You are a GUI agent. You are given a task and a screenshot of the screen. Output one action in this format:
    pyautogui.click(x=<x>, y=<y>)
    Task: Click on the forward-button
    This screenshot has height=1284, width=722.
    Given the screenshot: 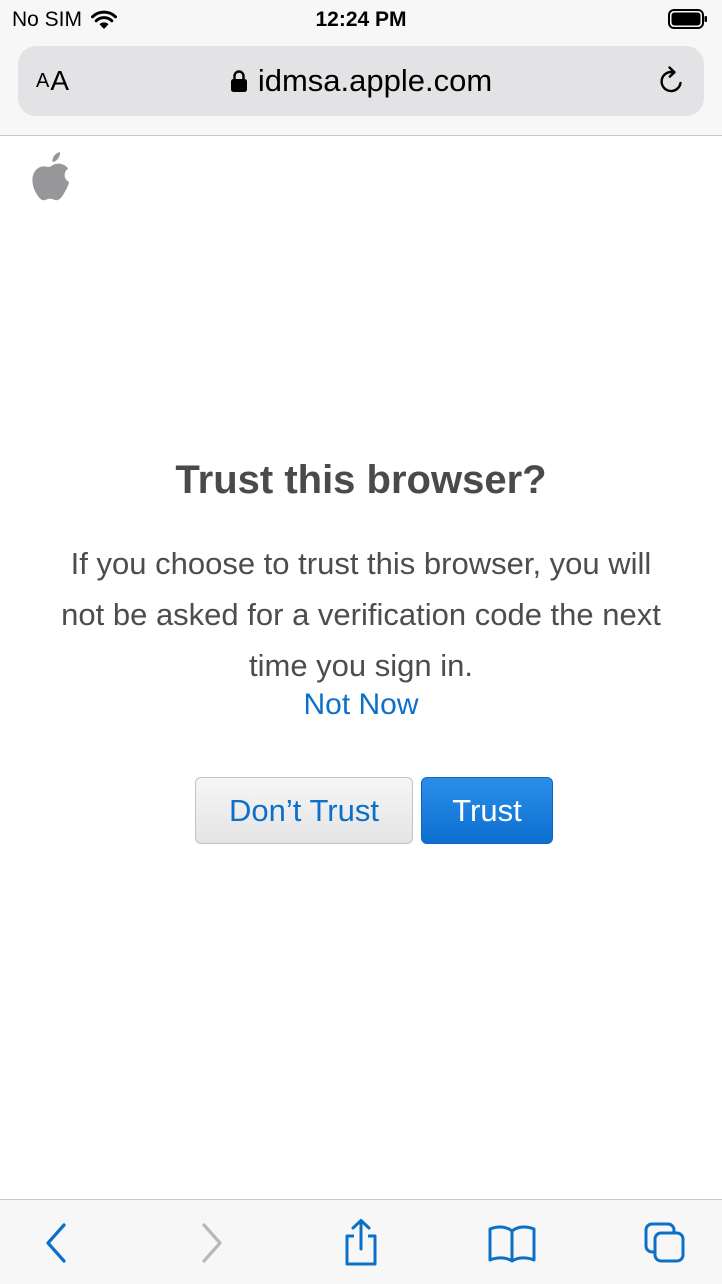 What is the action you would take?
    pyautogui.click(x=211, y=1243)
    